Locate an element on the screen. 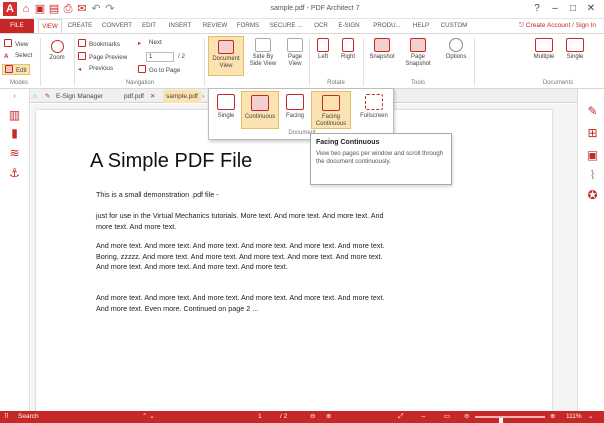 This screenshot has height=423, width=604. right-sidebar: ✎ ⊞ ▣ ⌇ ✪ is located at coordinates (590, 250).